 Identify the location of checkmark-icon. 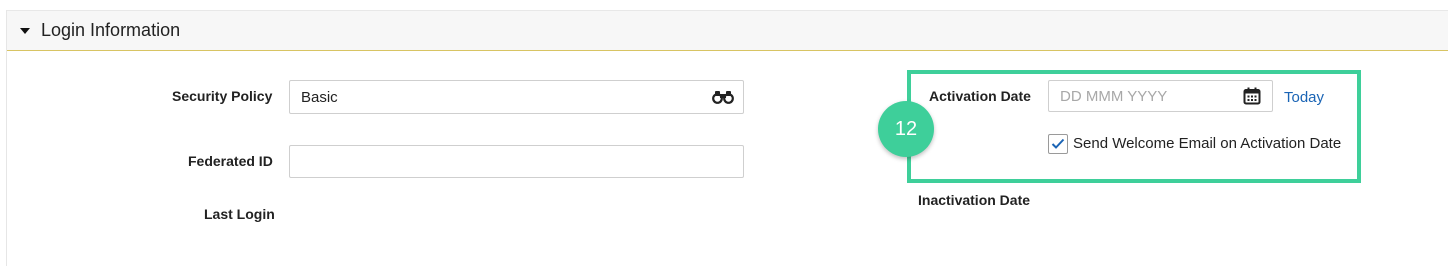
(1058, 143).